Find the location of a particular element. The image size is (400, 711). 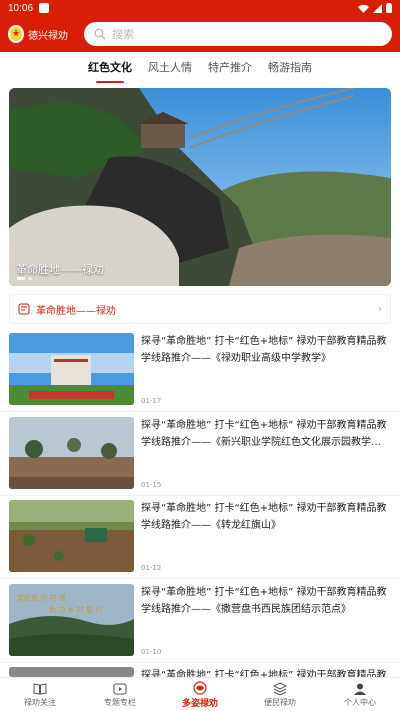

status-icons is located at coordinates (375, 8).